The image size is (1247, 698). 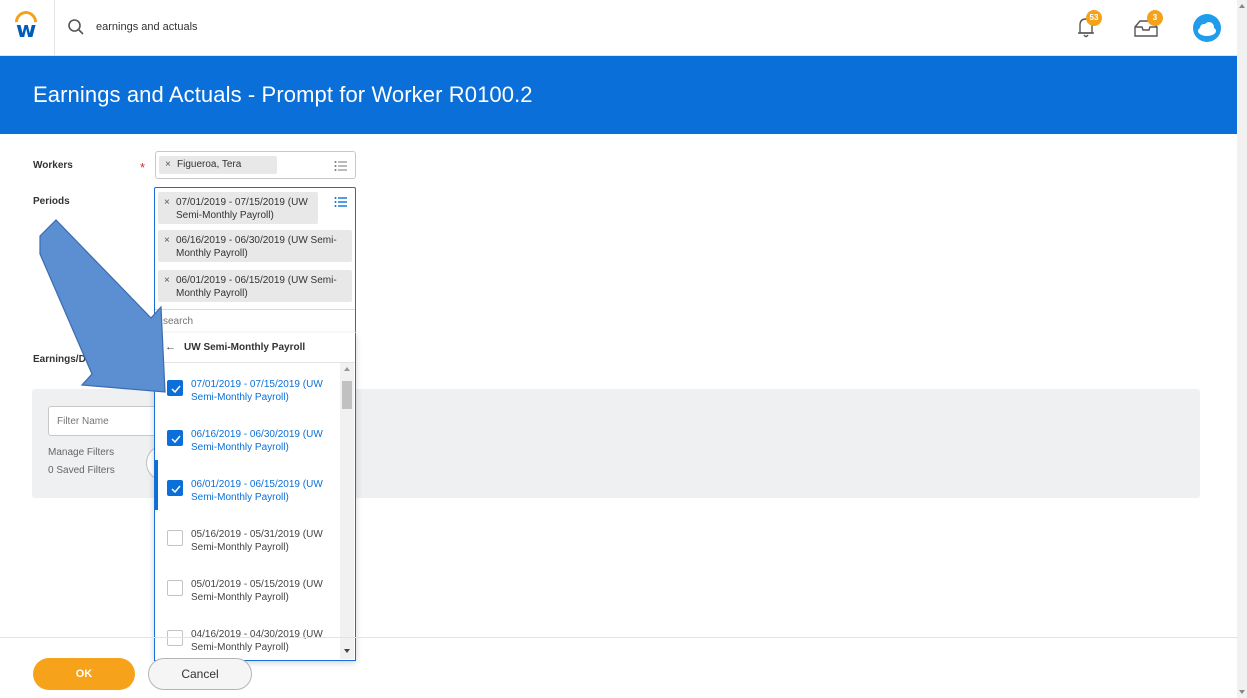 What do you see at coordinates (143, 167) in the screenshot?
I see `required-indicator: *` at bounding box center [143, 167].